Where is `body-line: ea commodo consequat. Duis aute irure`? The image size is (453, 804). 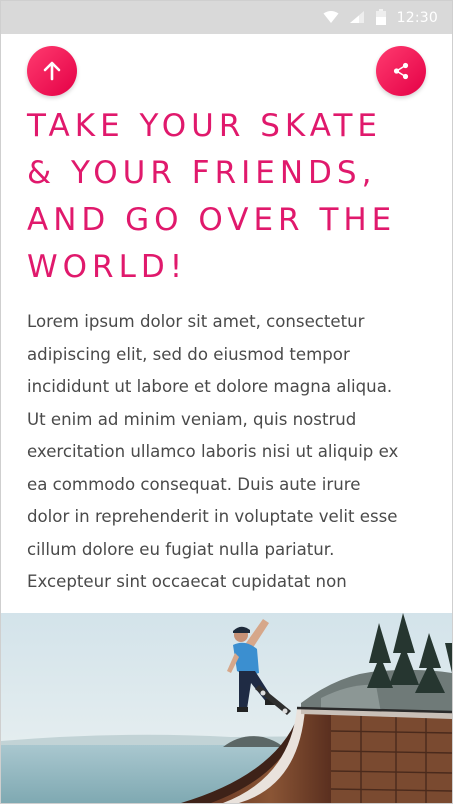
body-line: ea commodo consequat. Duis aute irure is located at coordinates (194, 484).